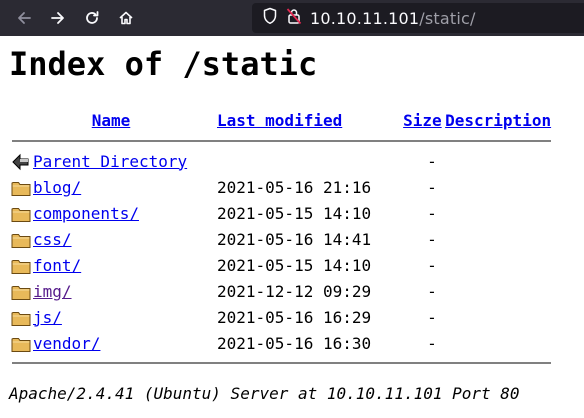 The height and width of the screenshot is (418, 584). I want to click on forward-arrow-icon, so click(58, 18).